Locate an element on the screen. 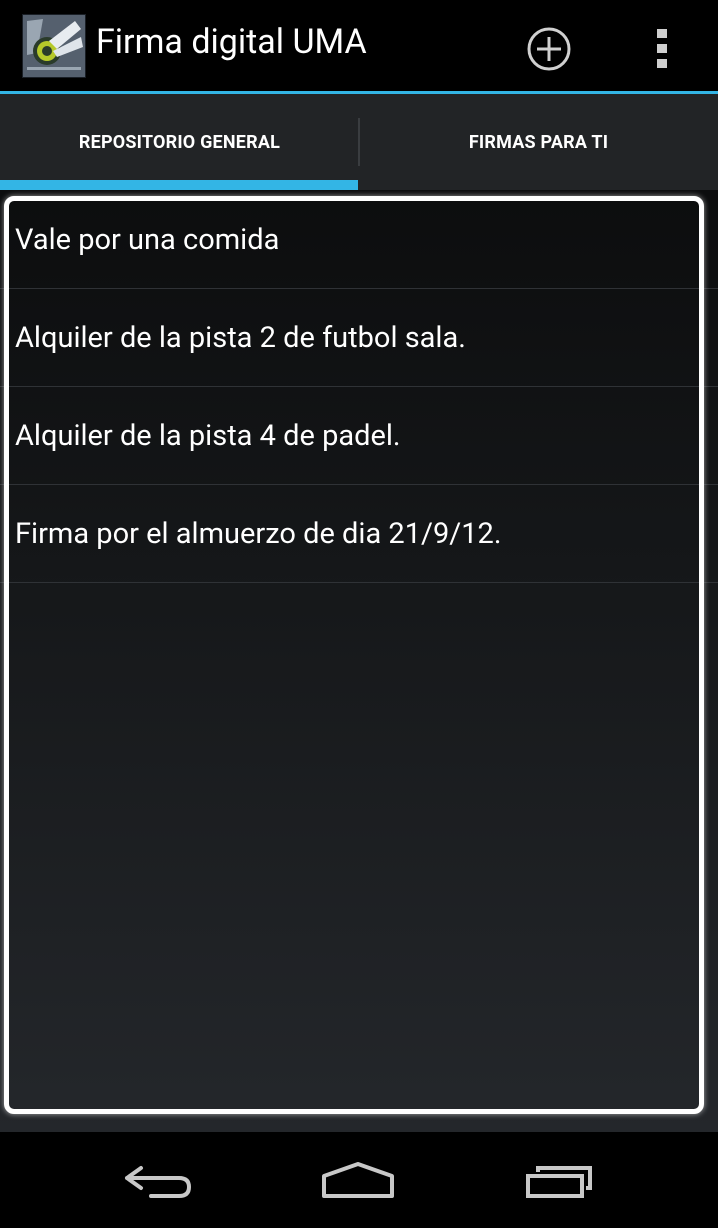 The width and height of the screenshot is (718, 1228). recent-apps-button is located at coordinates (560, 1180).